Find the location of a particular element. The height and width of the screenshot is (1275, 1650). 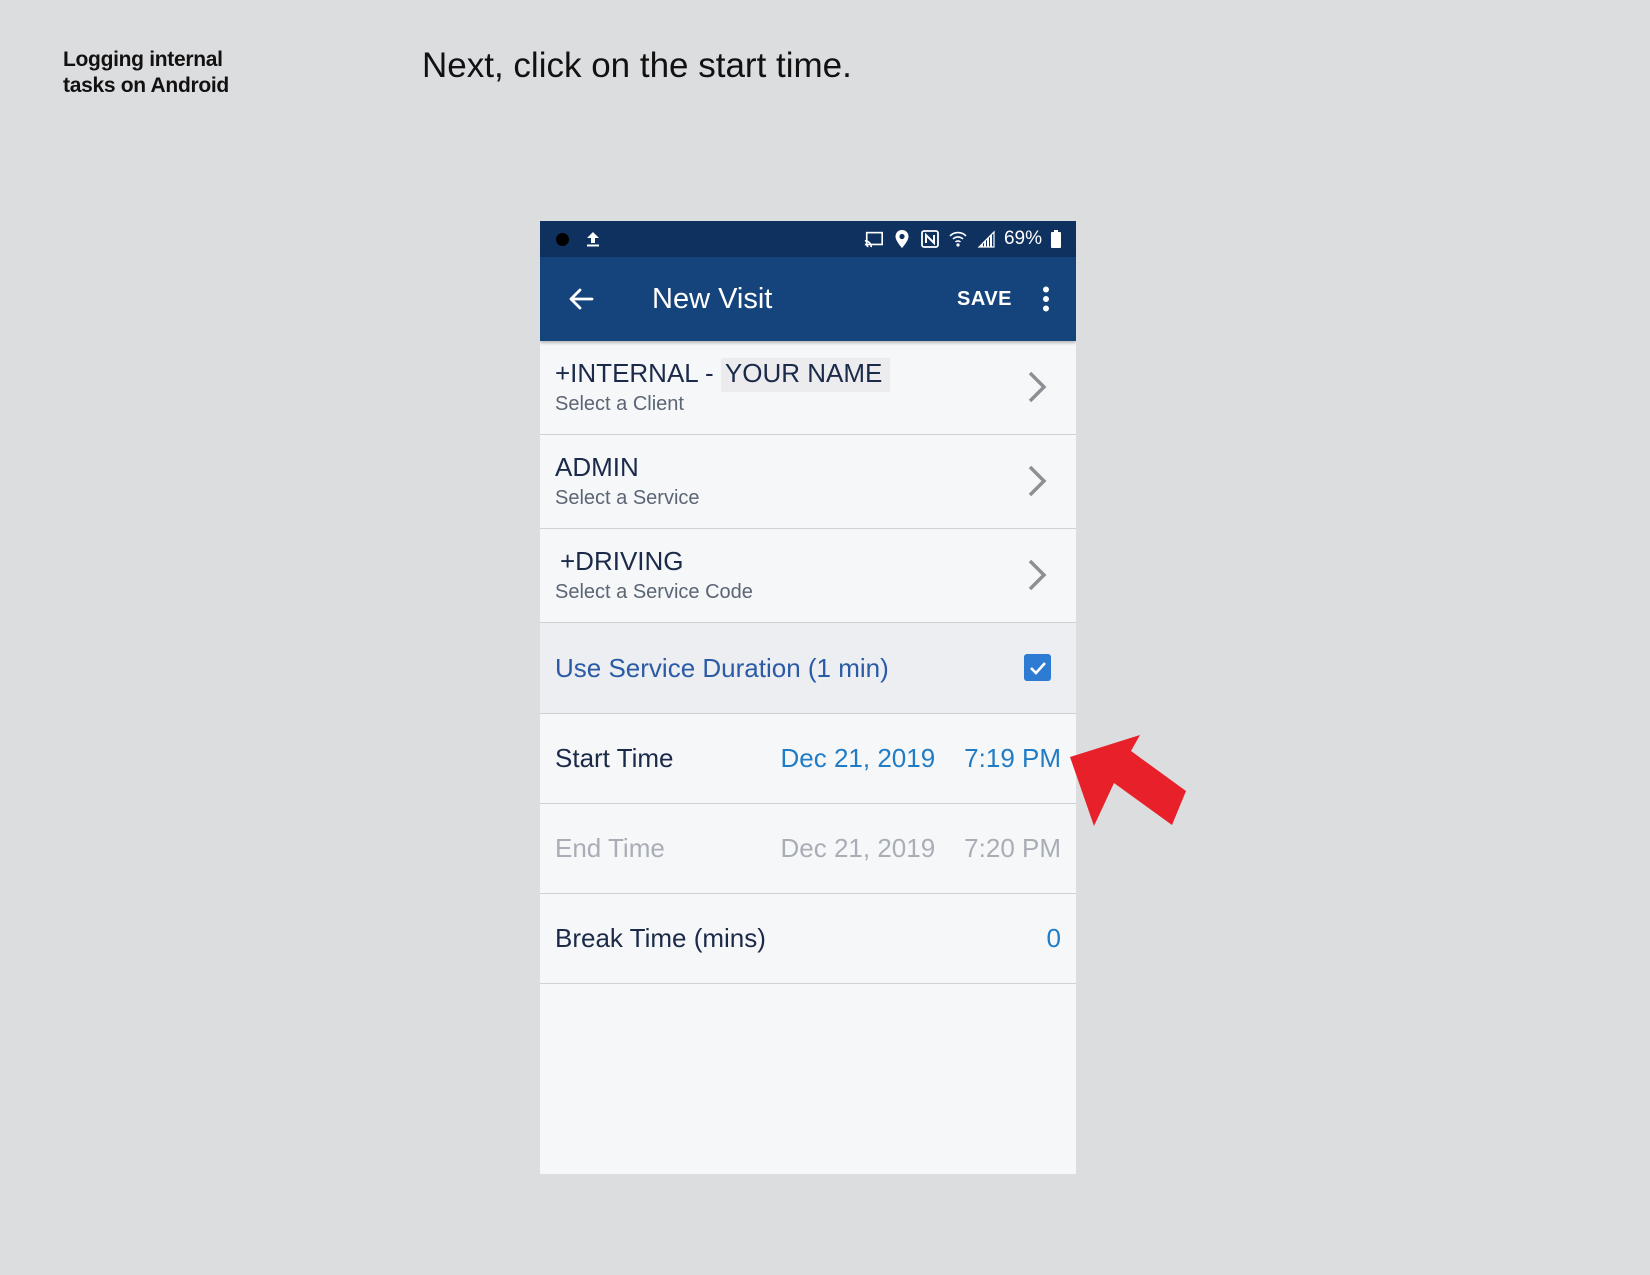

client-selector: +INTERNAL - YOUR NAME Select a Client is located at coordinates (808, 388).